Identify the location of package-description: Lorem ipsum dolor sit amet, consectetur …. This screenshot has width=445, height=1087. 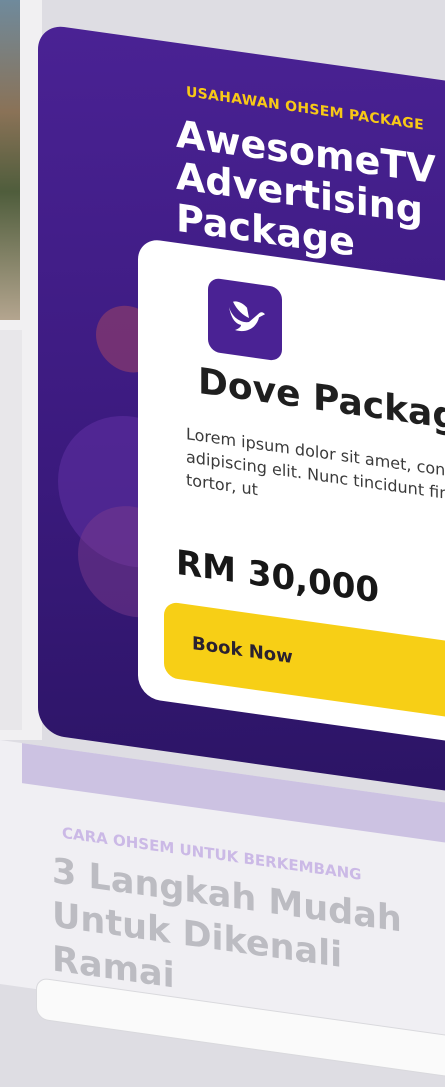
(315, 466).